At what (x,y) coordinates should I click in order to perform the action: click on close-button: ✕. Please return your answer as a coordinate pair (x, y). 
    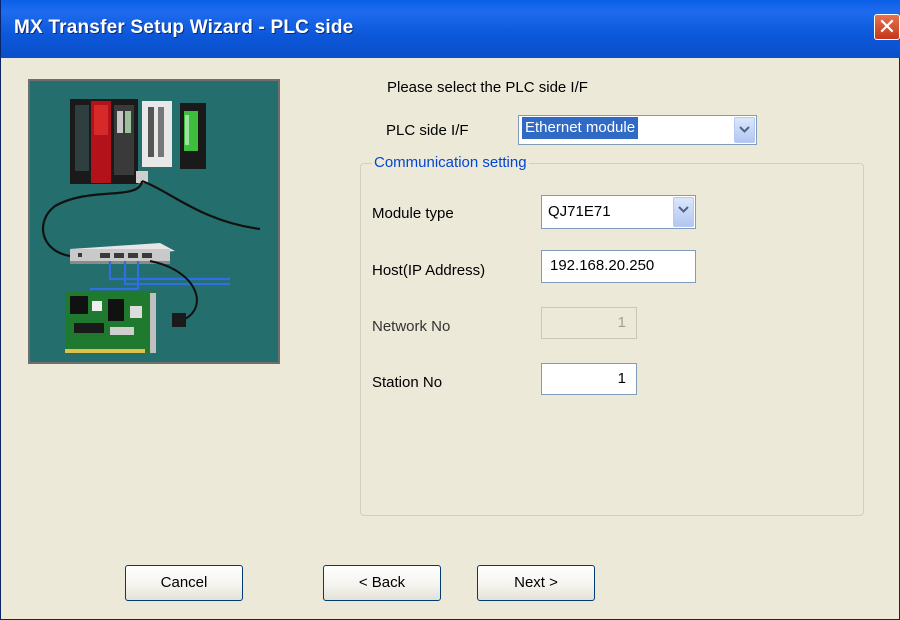
    Looking at the image, I should click on (887, 27).